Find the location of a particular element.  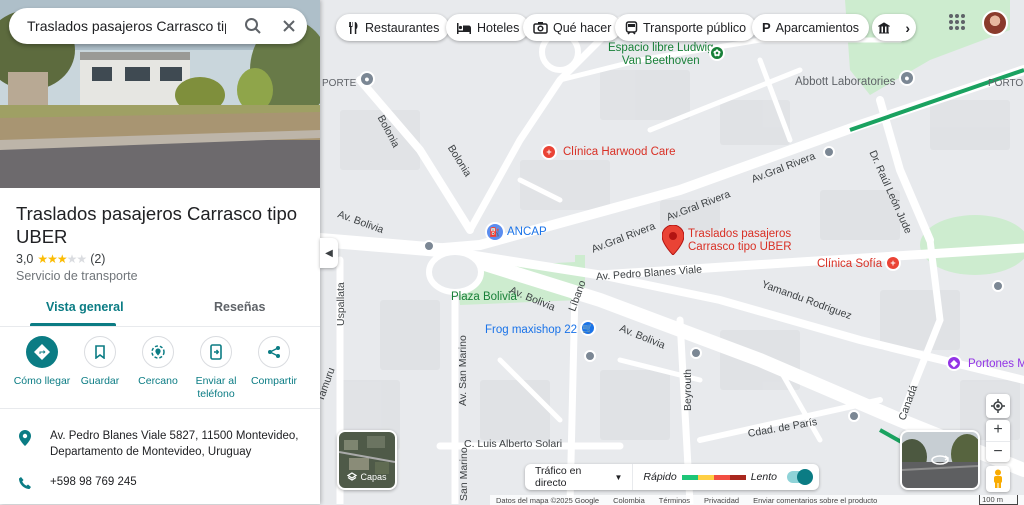

chevron-left-icon: ◀ is located at coordinates (329, 253).